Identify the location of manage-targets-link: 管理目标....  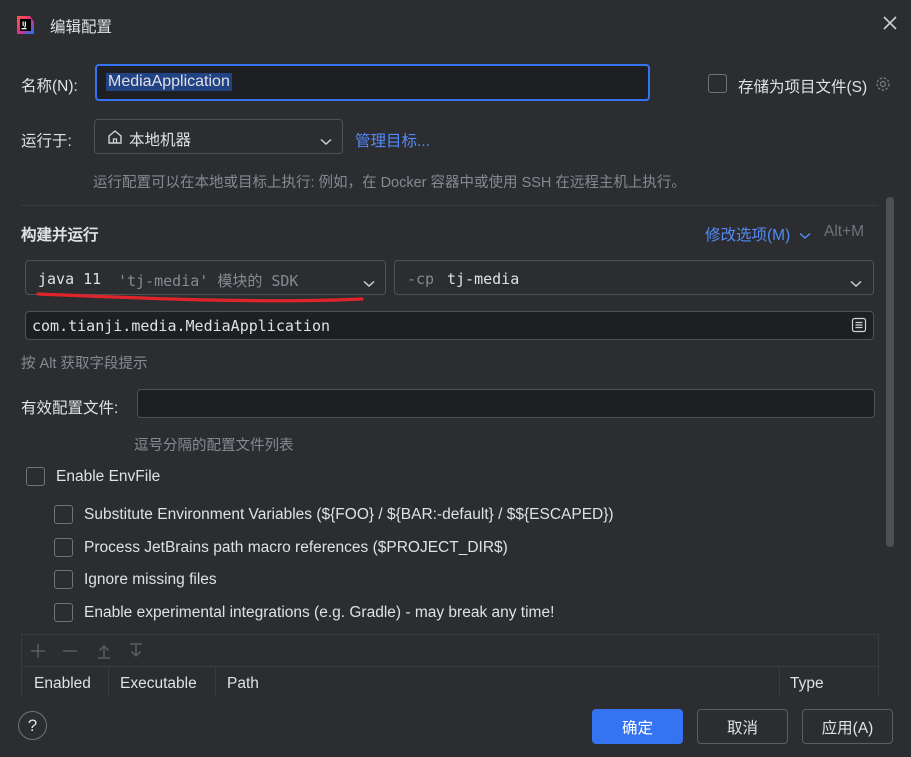
(392, 140).